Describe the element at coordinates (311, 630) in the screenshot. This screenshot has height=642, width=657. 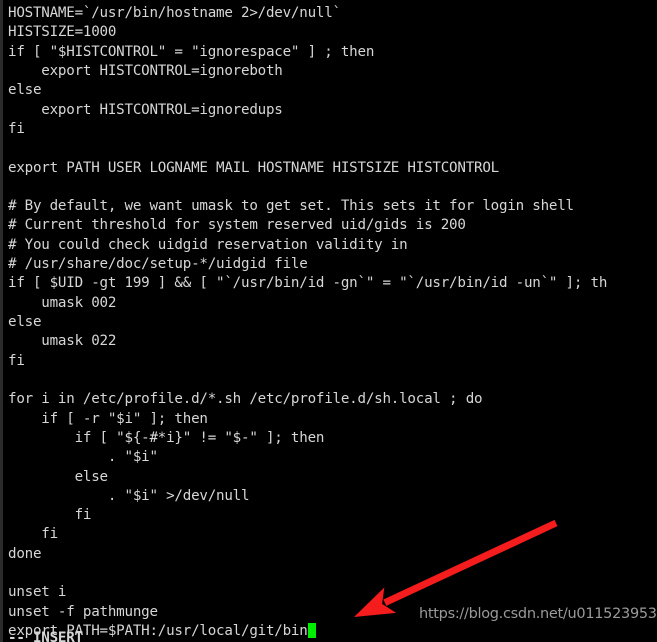
I see `text-cursor` at that location.